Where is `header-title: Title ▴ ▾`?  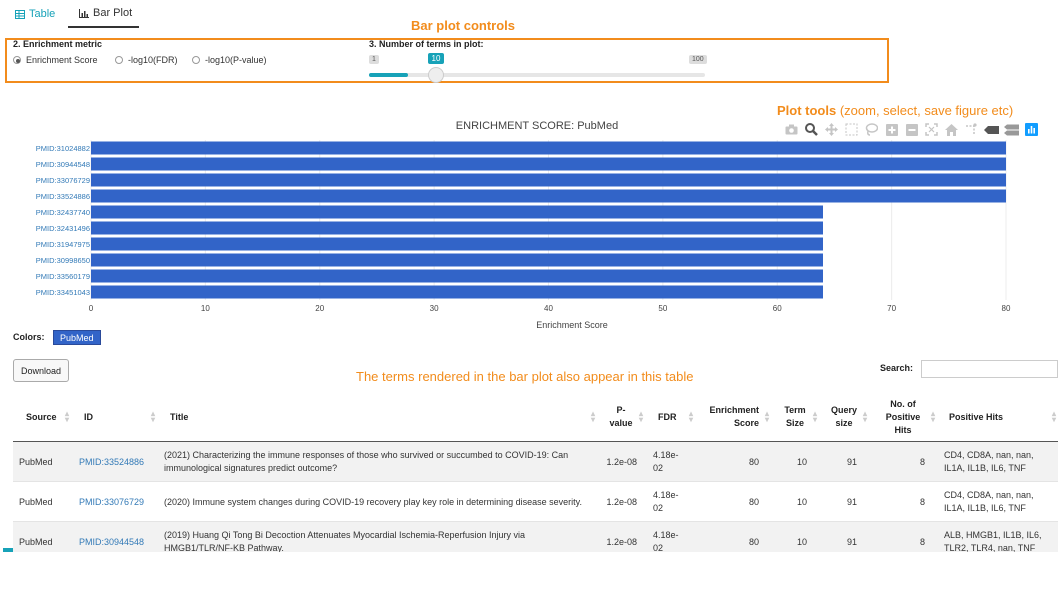
header-title: Title ▴ ▾ is located at coordinates (377, 417).